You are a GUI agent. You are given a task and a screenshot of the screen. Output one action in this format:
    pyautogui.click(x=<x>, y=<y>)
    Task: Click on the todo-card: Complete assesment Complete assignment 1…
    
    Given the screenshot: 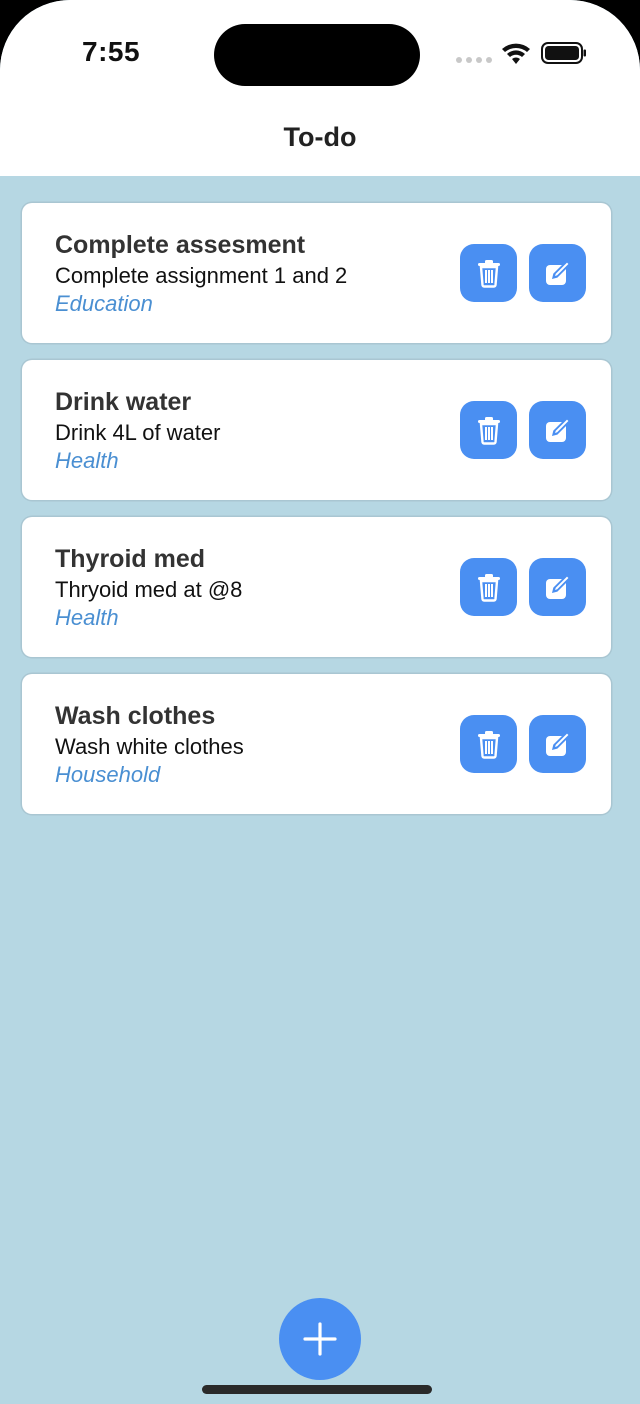 What is the action you would take?
    pyautogui.click(x=316, y=273)
    